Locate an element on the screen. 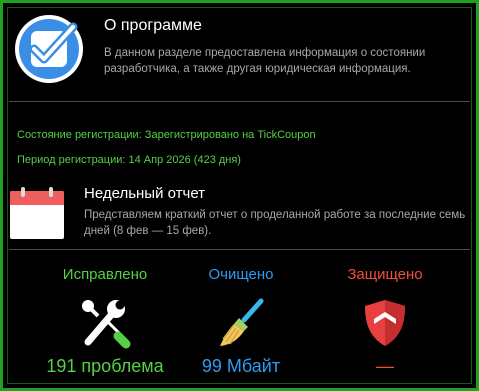 This screenshot has width=479, height=391. weekly-report-title: Недельный отчет is located at coordinates (145, 193).